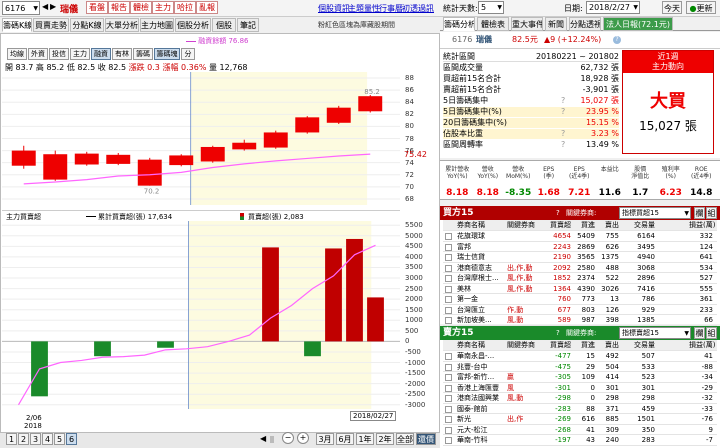  Describe the element at coordinates (617, 40) in the screenshot. I see `help-icon: ?` at that location.